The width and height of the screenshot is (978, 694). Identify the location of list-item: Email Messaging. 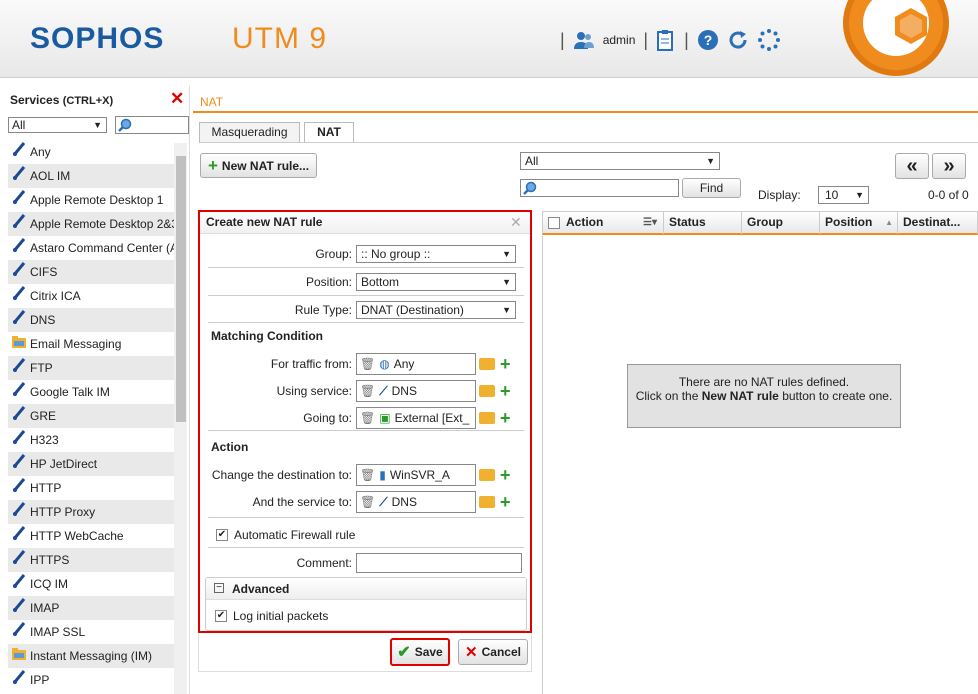
(91, 344).